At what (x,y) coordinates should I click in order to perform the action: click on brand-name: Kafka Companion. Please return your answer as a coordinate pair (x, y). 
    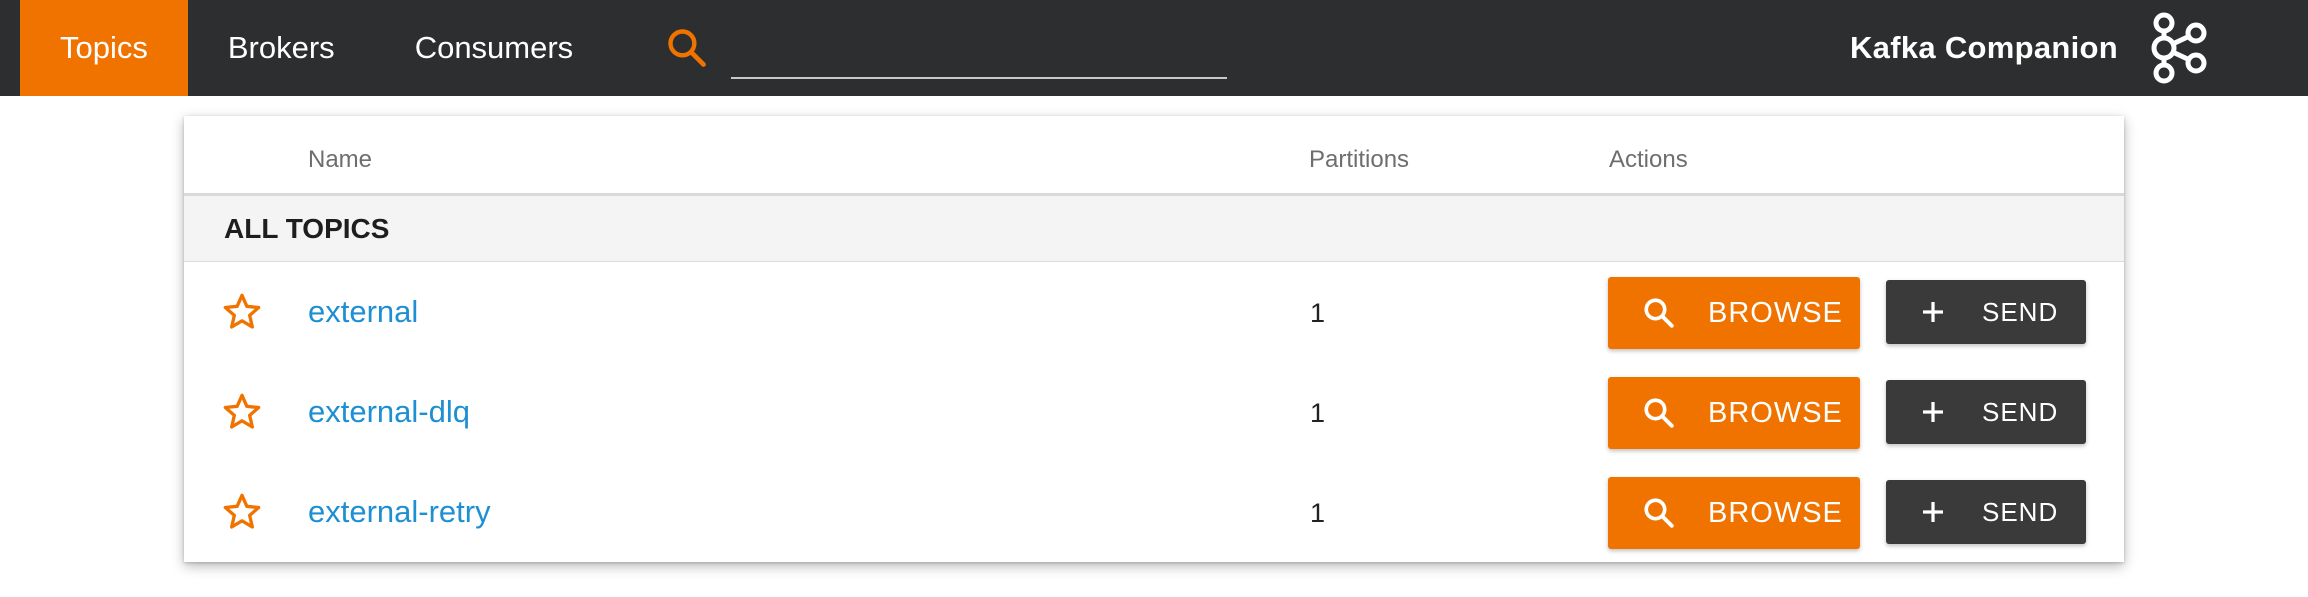
    Looking at the image, I should click on (1983, 47).